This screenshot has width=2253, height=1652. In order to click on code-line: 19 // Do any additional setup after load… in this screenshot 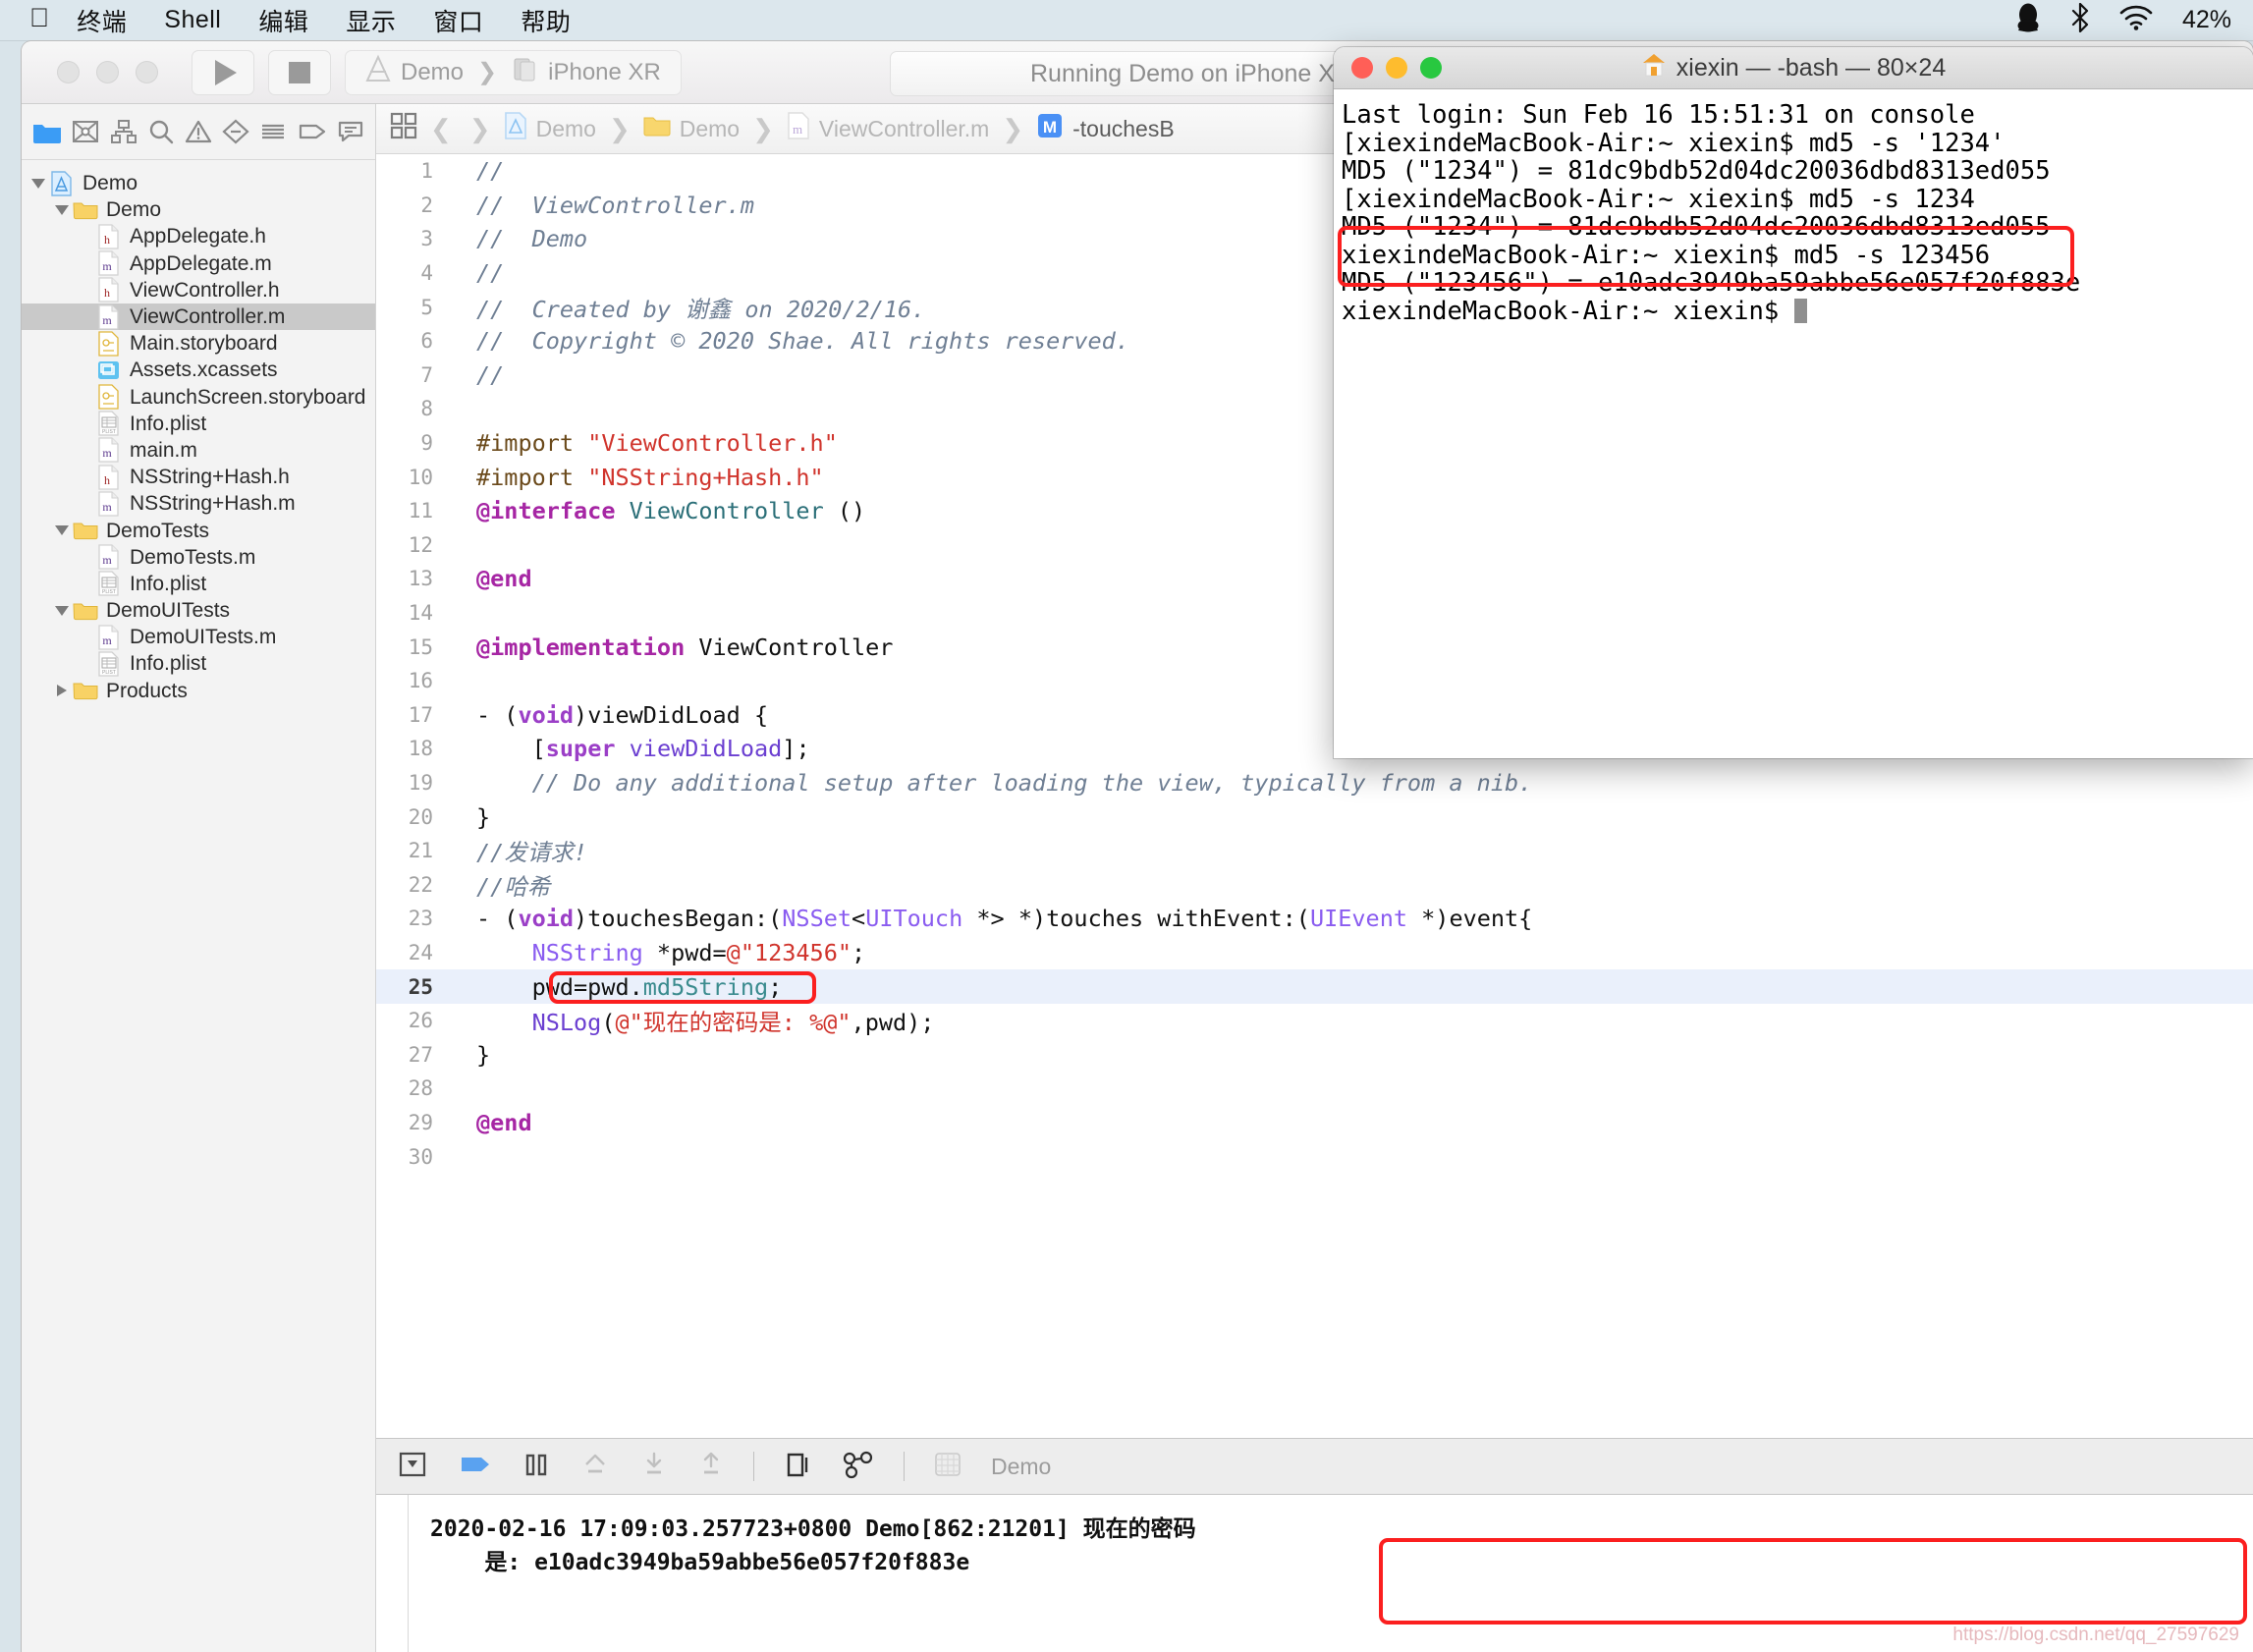, I will do `click(1314, 783)`.